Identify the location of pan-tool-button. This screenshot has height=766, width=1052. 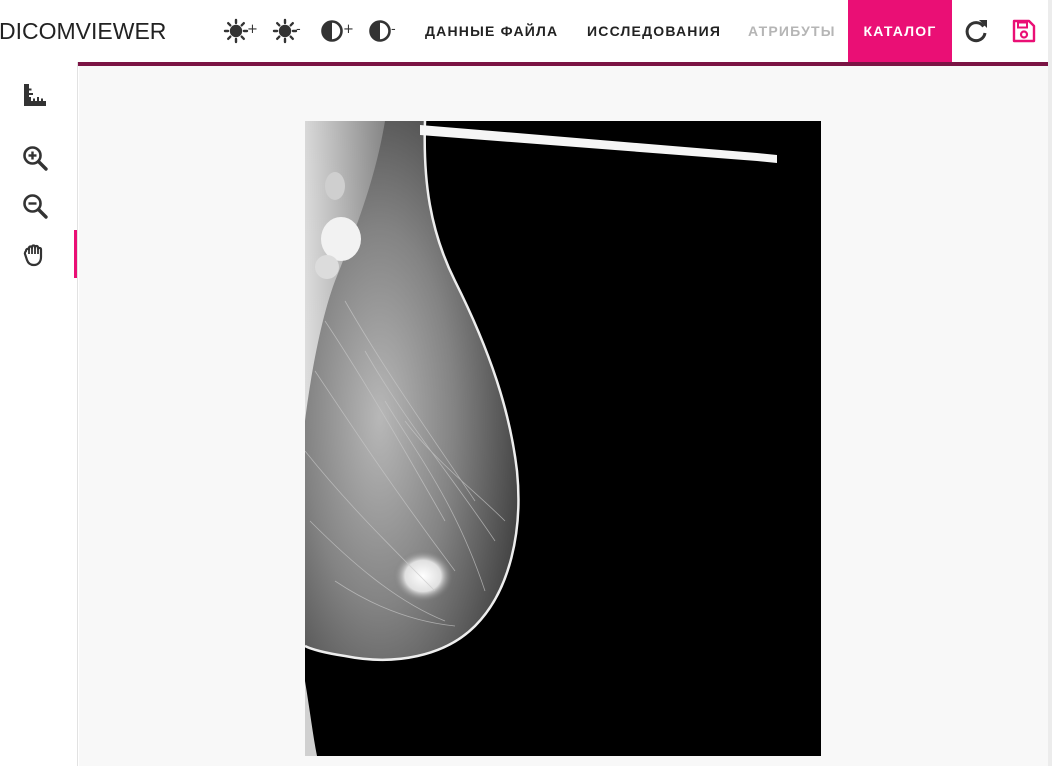
(35, 254).